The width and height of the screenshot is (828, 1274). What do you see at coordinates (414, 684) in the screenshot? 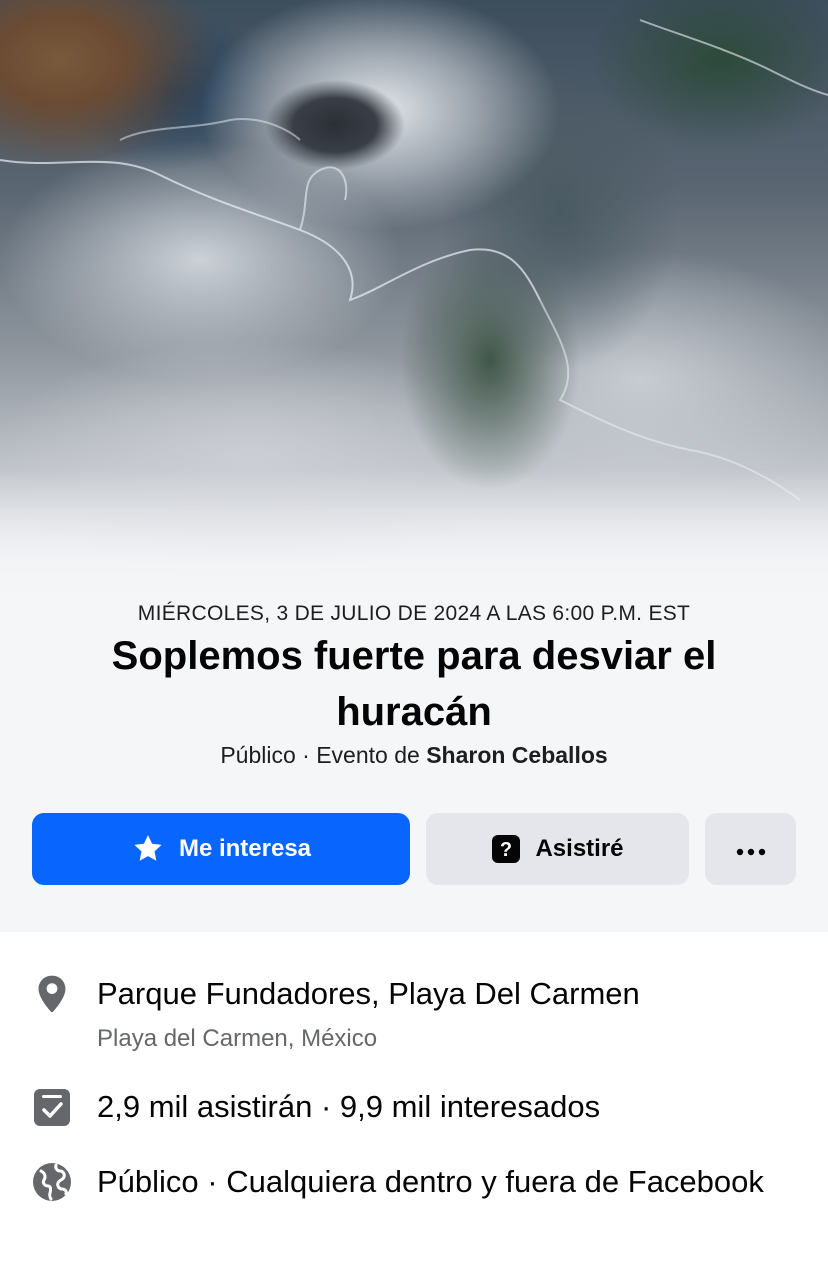
I see `event-title: Soplemos fuerte para desviar el huracán` at bounding box center [414, 684].